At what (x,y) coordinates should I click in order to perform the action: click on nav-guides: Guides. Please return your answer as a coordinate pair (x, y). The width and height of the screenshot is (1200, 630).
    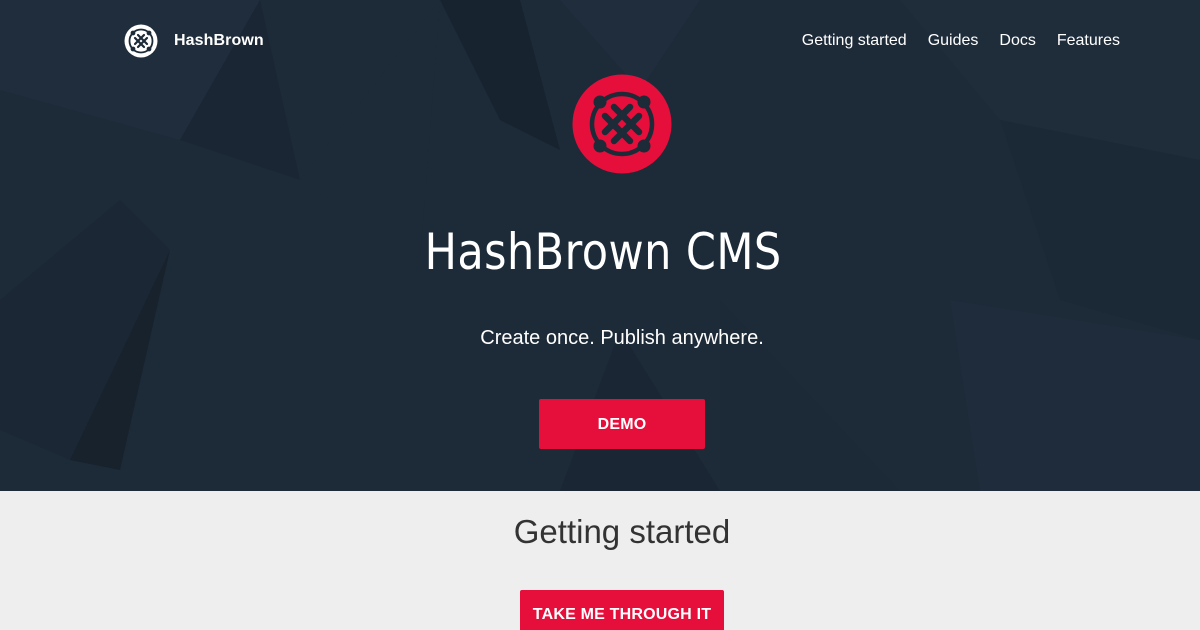
    Looking at the image, I should click on (953, 41).